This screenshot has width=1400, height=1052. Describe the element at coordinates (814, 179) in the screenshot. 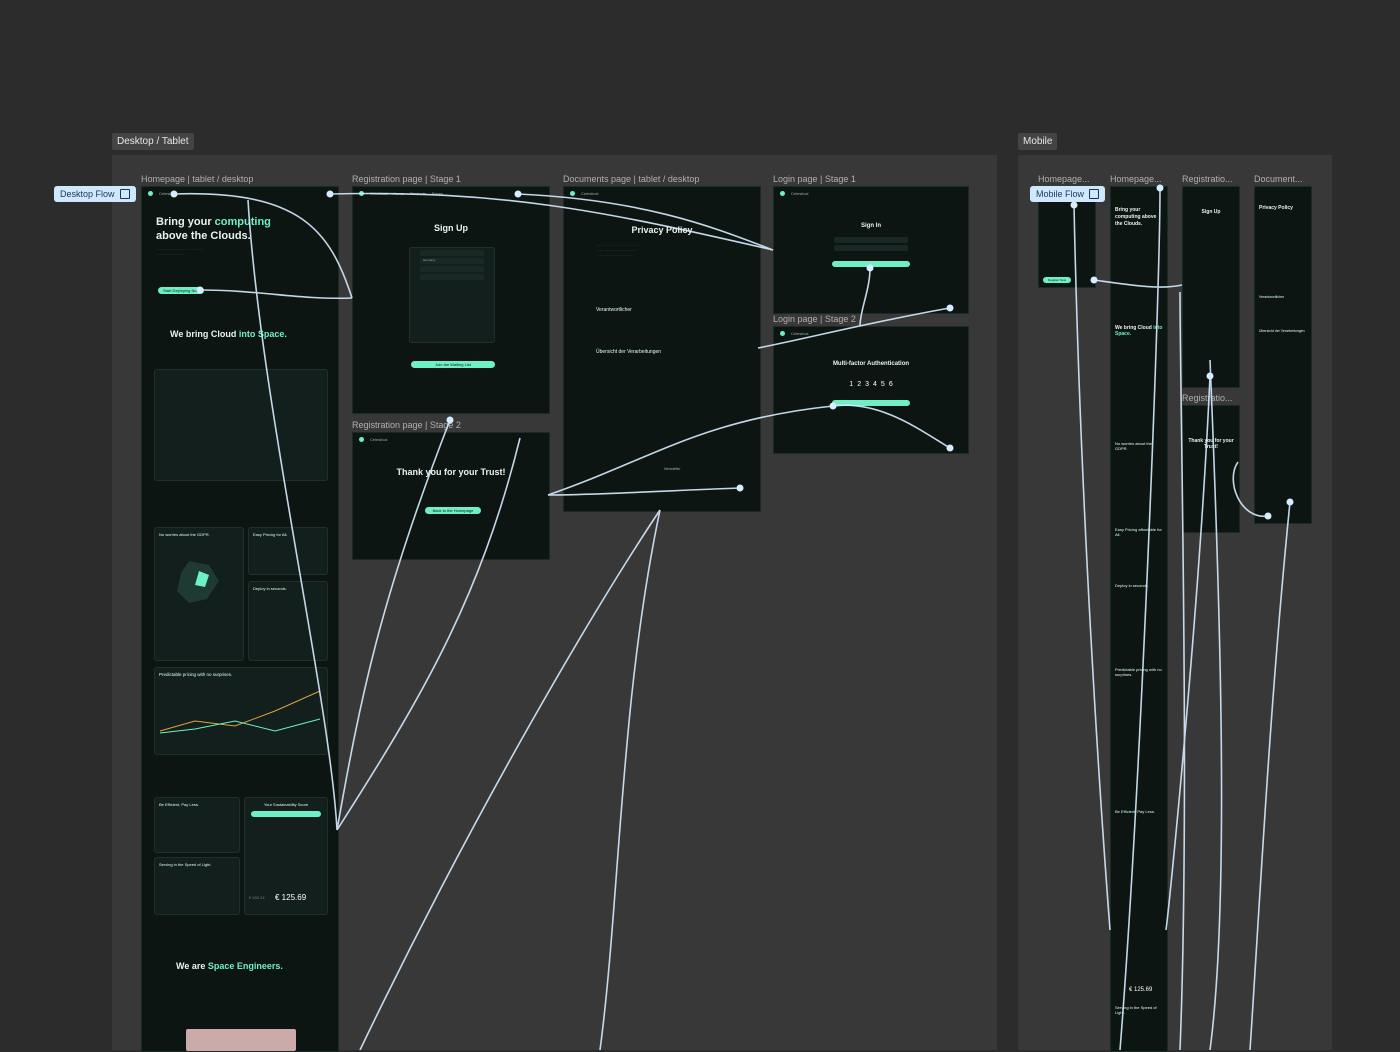

I see `frame-label-login-1: Login page | Stage 1` at that location.